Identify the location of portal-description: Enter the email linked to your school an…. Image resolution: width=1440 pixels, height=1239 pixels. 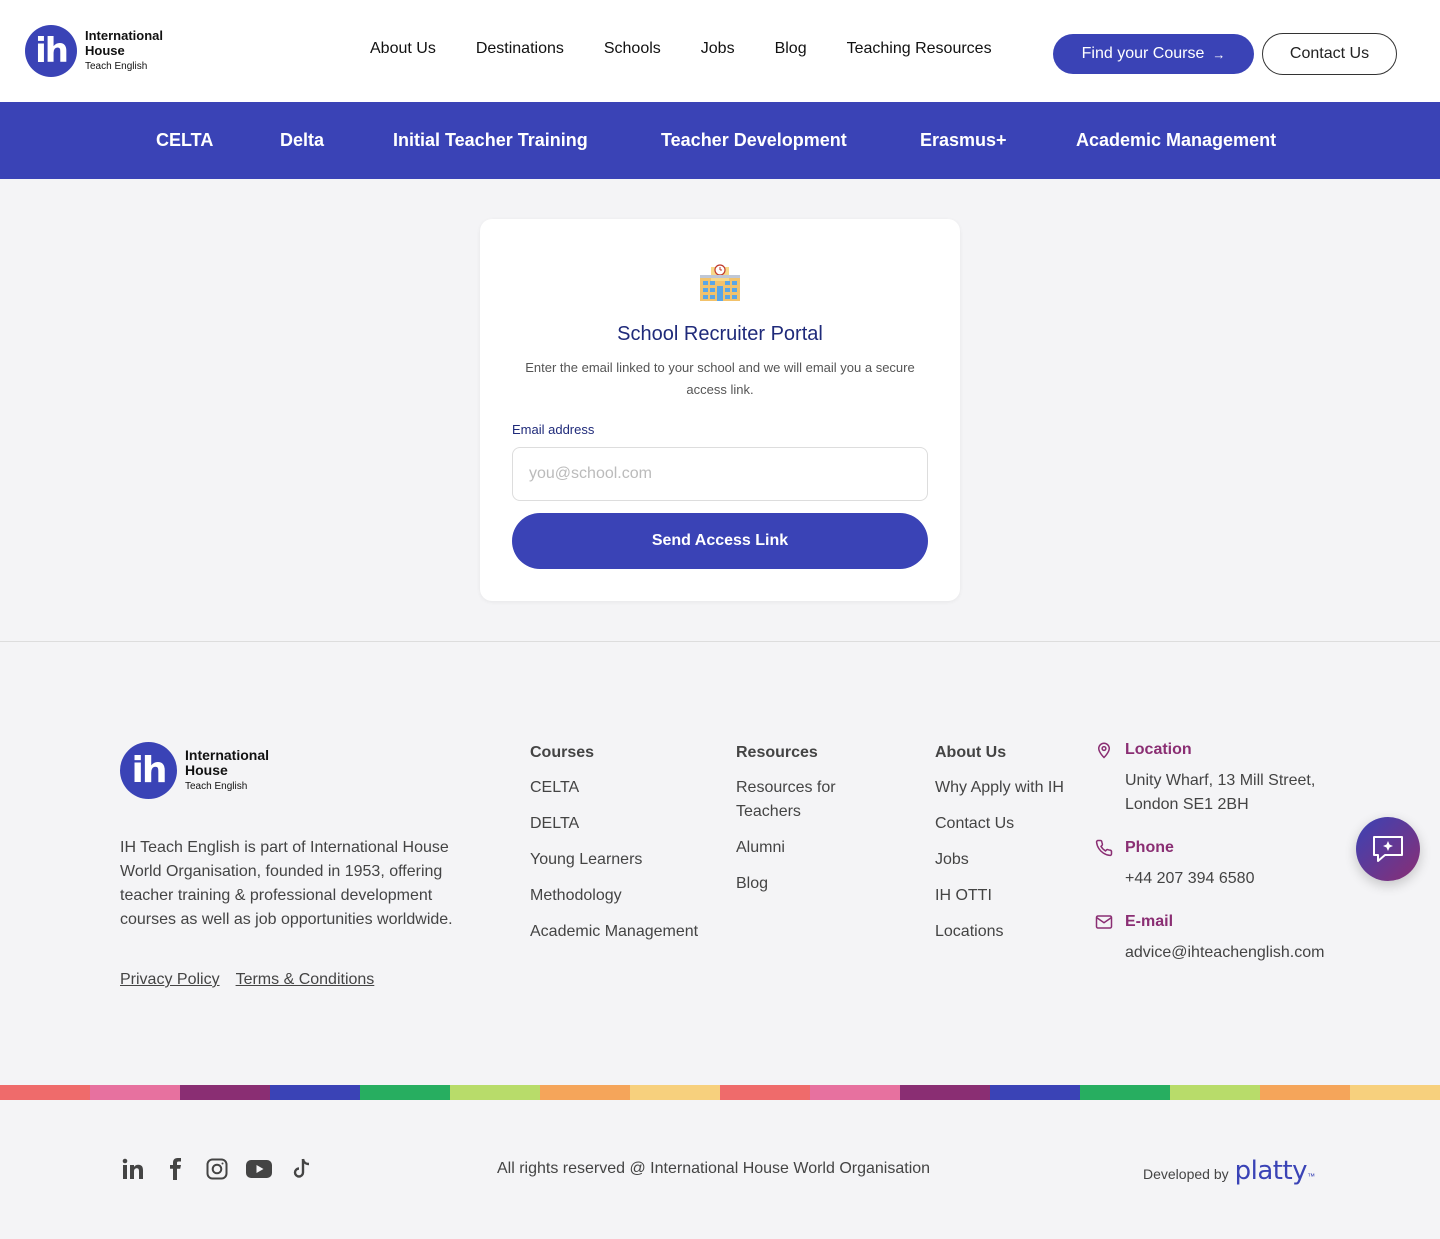
(720, 378).